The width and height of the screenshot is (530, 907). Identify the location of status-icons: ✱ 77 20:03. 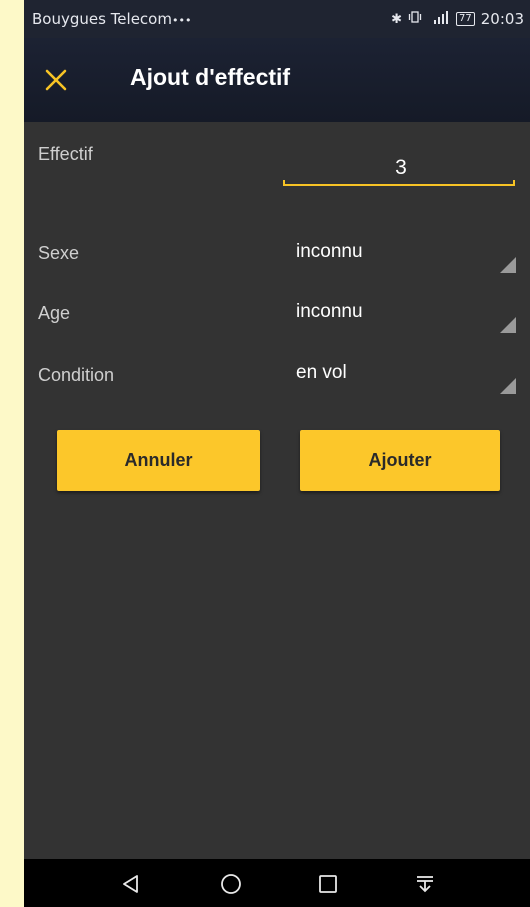
(457, 19).